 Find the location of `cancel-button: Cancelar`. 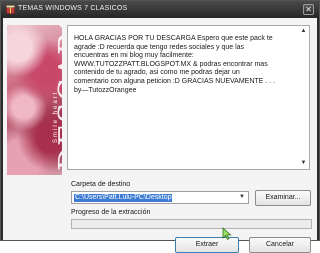

cancel-button: Cancelar is located at coordinates (280, 245).